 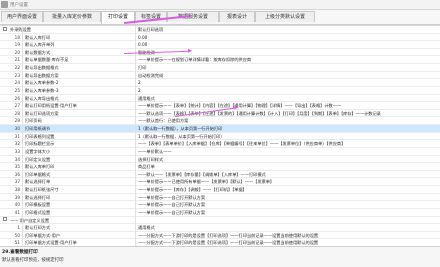 I want to click on setting-value: 1（默认取一行数据，从本页第一行开始打印）, so click(x=288, y=137).